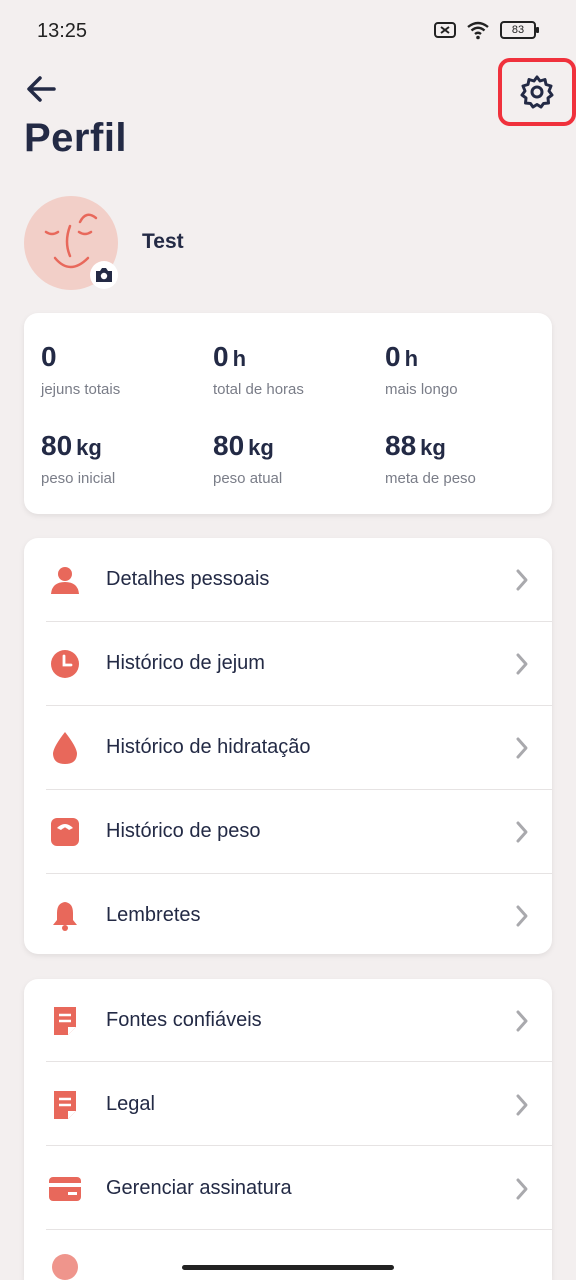  I want to click on menu-item-manage-subscription: Gerenciar assinatura, so click(288, 1188).